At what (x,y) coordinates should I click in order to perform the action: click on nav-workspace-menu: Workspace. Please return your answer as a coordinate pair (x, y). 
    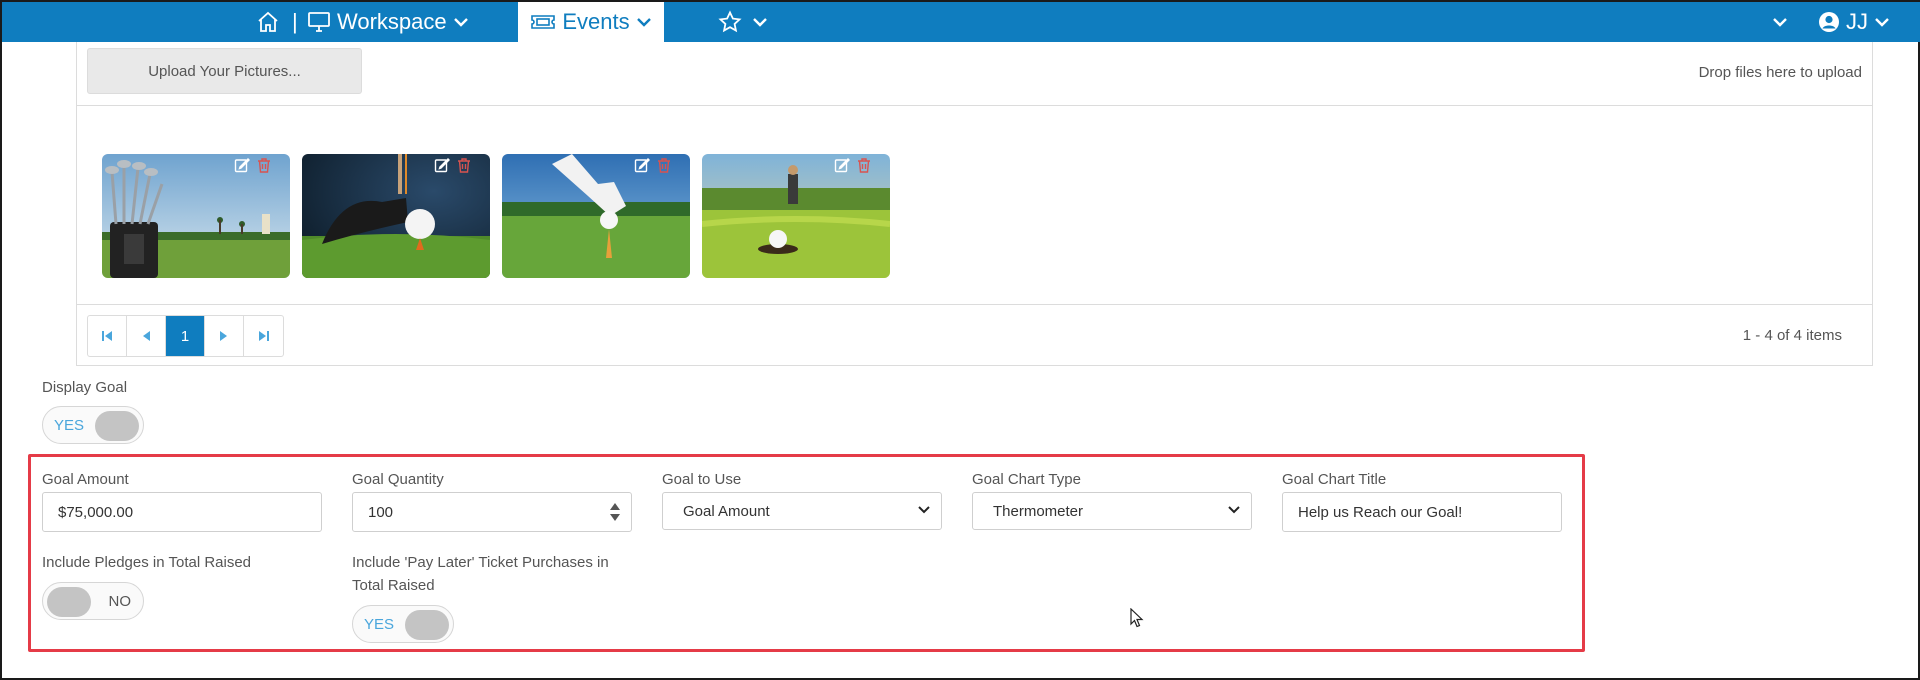
    Looking at the image, I should click on (388, 22).